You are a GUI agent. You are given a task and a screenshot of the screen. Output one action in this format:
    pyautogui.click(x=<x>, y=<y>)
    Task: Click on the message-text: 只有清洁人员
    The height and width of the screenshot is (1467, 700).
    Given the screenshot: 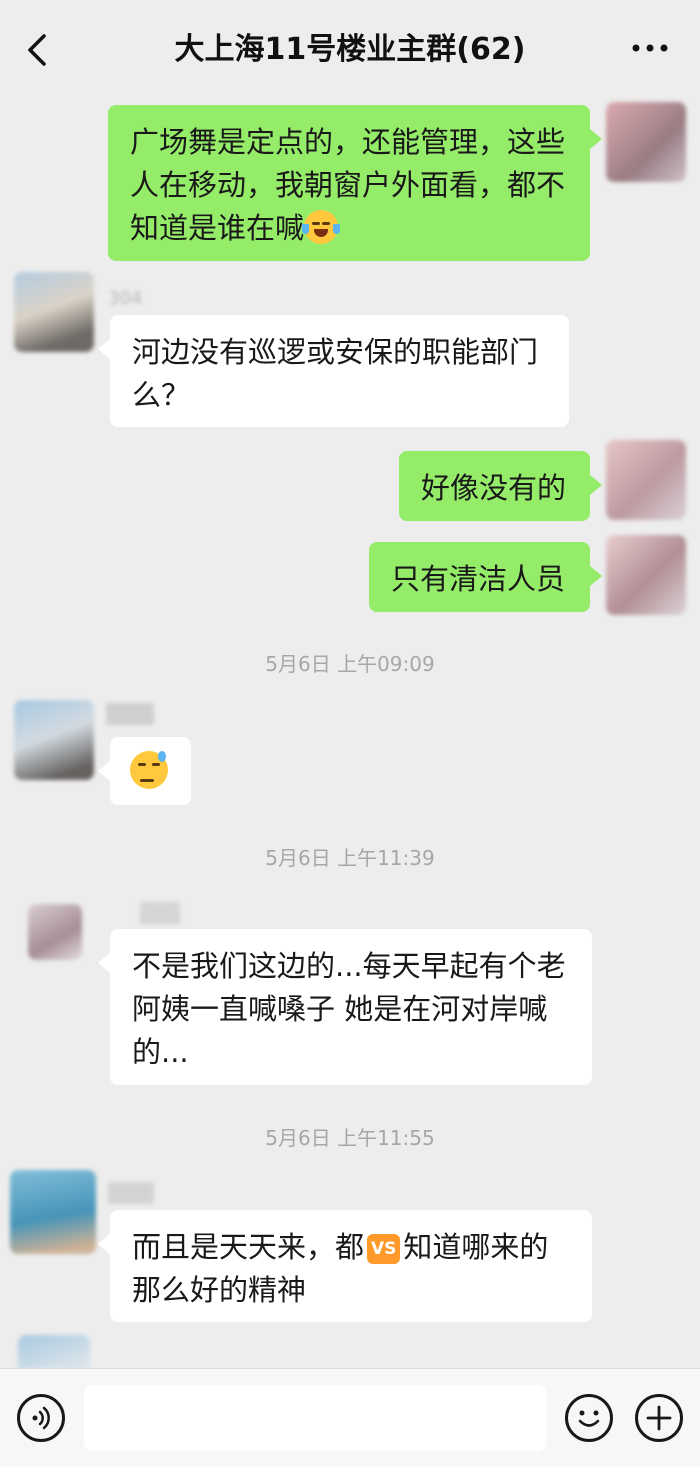 What is the action you would take?
    pyautogui.click(x=478, y=579)
    